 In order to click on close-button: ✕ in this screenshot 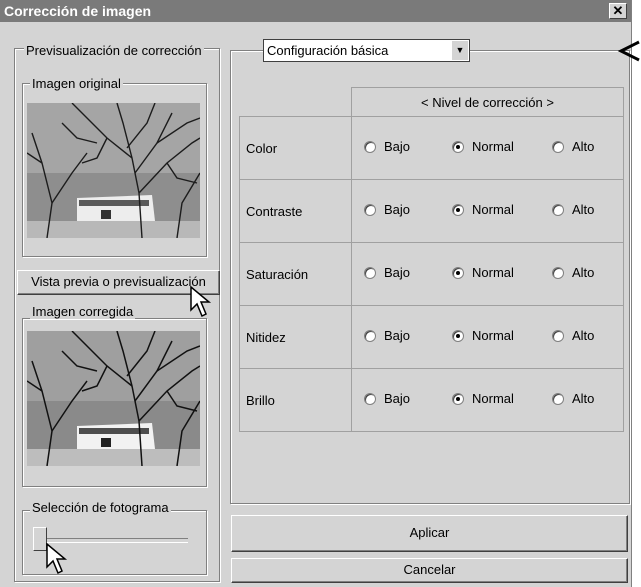, I will do `click(618, 11)`.